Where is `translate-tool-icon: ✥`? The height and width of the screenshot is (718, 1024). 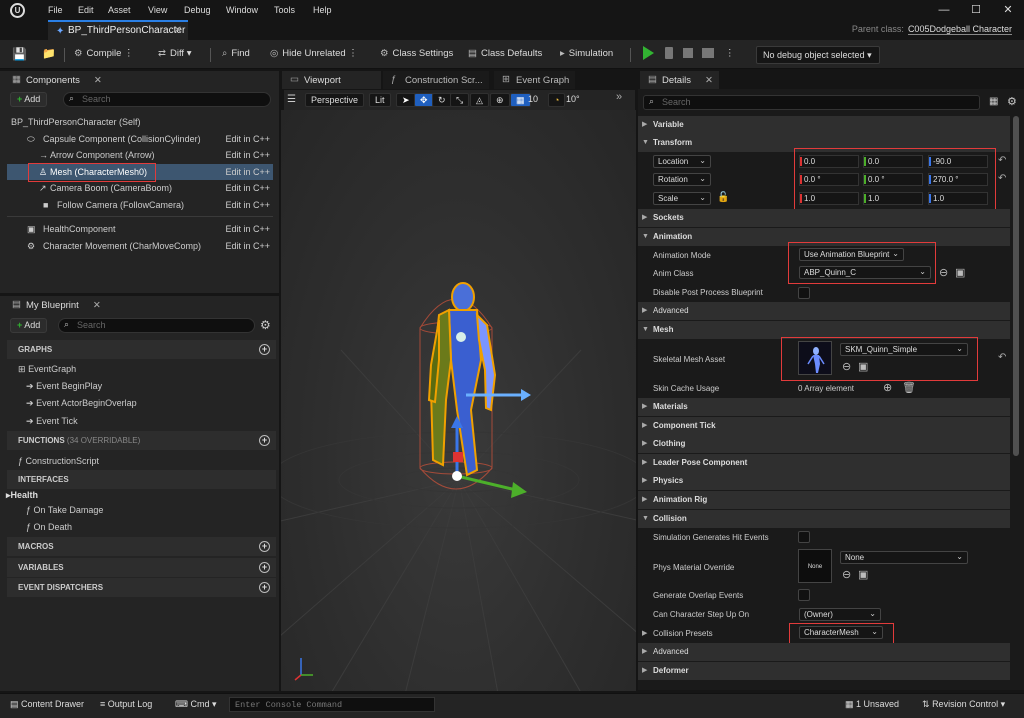 translate-tool-icon: ✥ is located at coordinates (424, 100).